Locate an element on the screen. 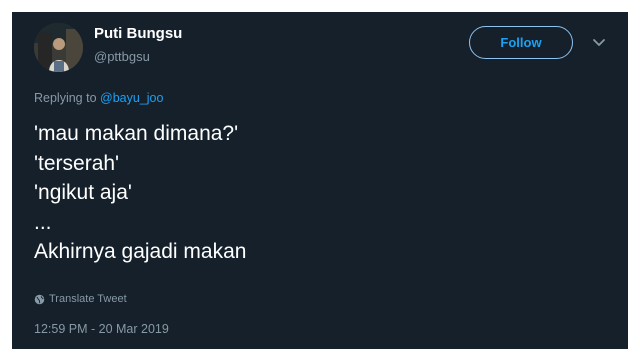 This screenshot has height=360, width=640. translate-tweet-label: Translate Tweet is located at coordinates (88, 299).